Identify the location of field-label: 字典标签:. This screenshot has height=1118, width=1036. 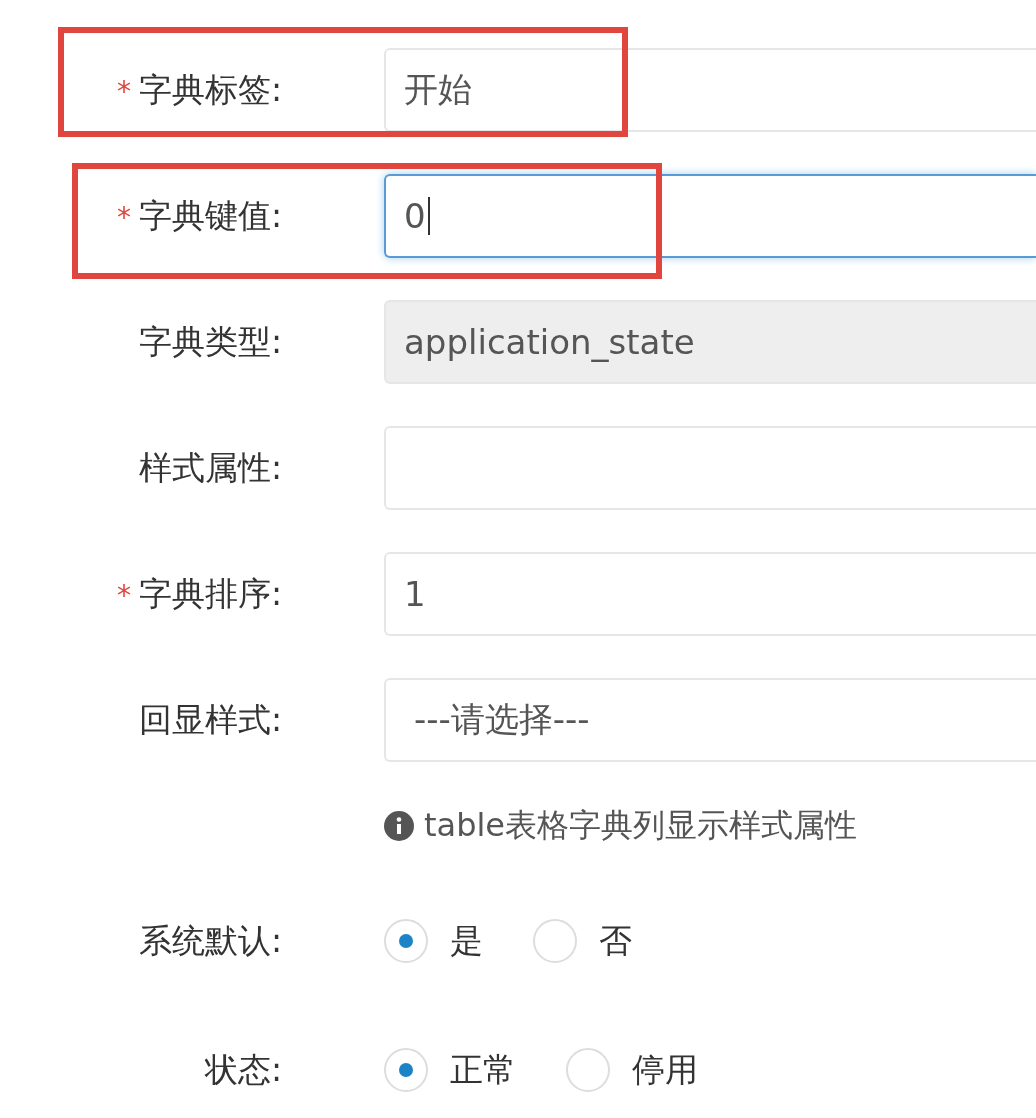
(210, 89).